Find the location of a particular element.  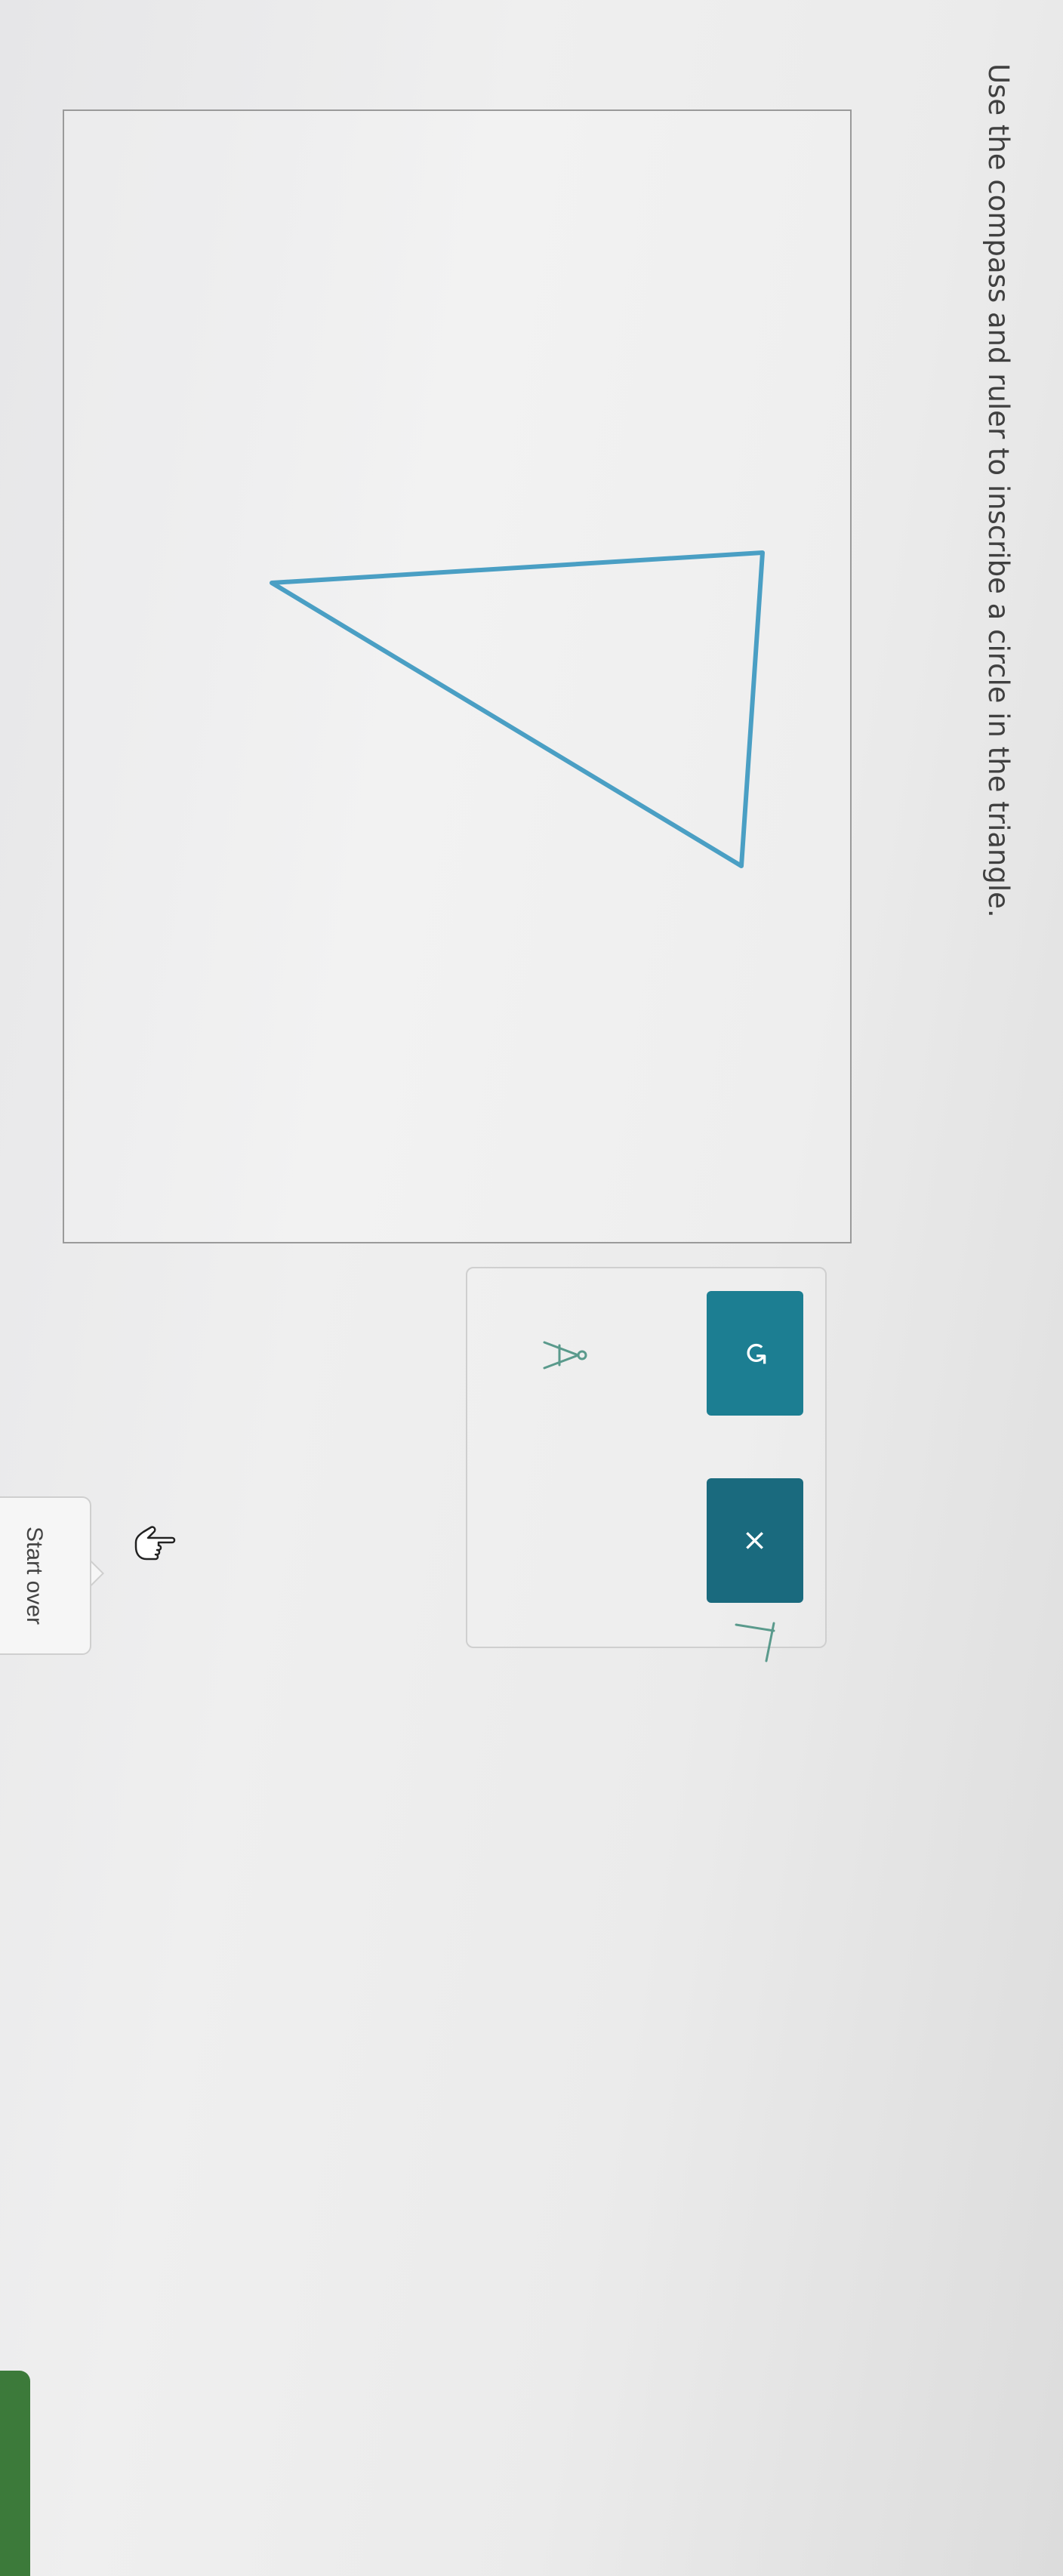

start-over-tooltip: Start over is located at coordinates (52, 1575).